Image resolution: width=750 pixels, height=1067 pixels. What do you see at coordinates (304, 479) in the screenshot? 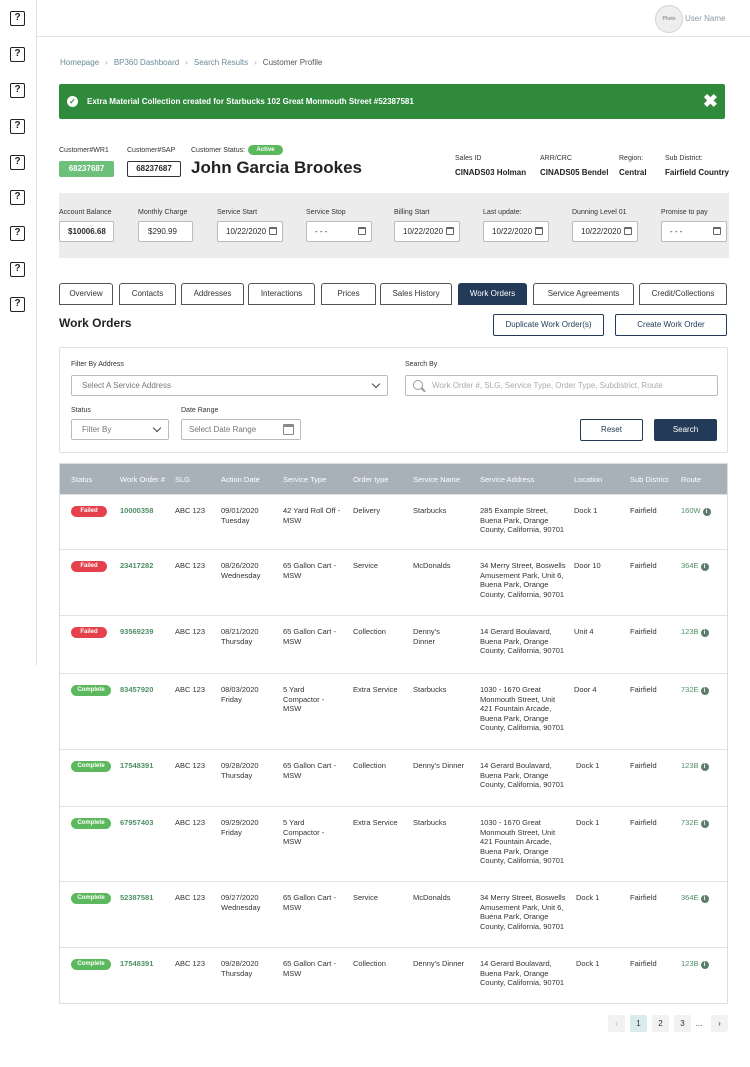
I see `col-service-type: Service Type` at bounding box center [304, 479].